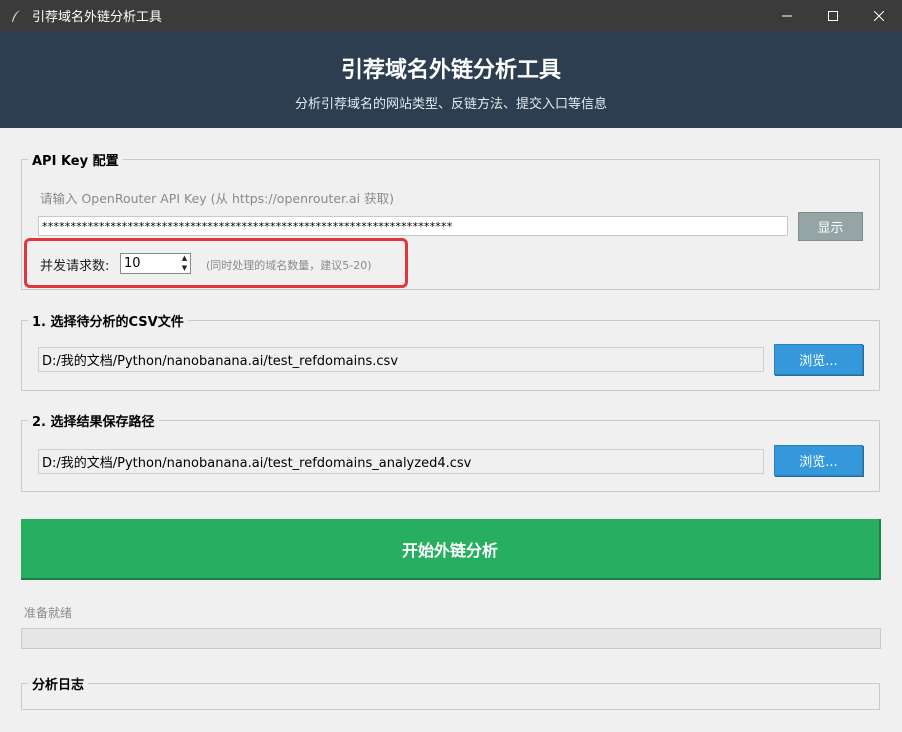  What do you see at coordinates (451, 638) in the screenshot?
I see `progress-bar` at bounding box center [451, 638].